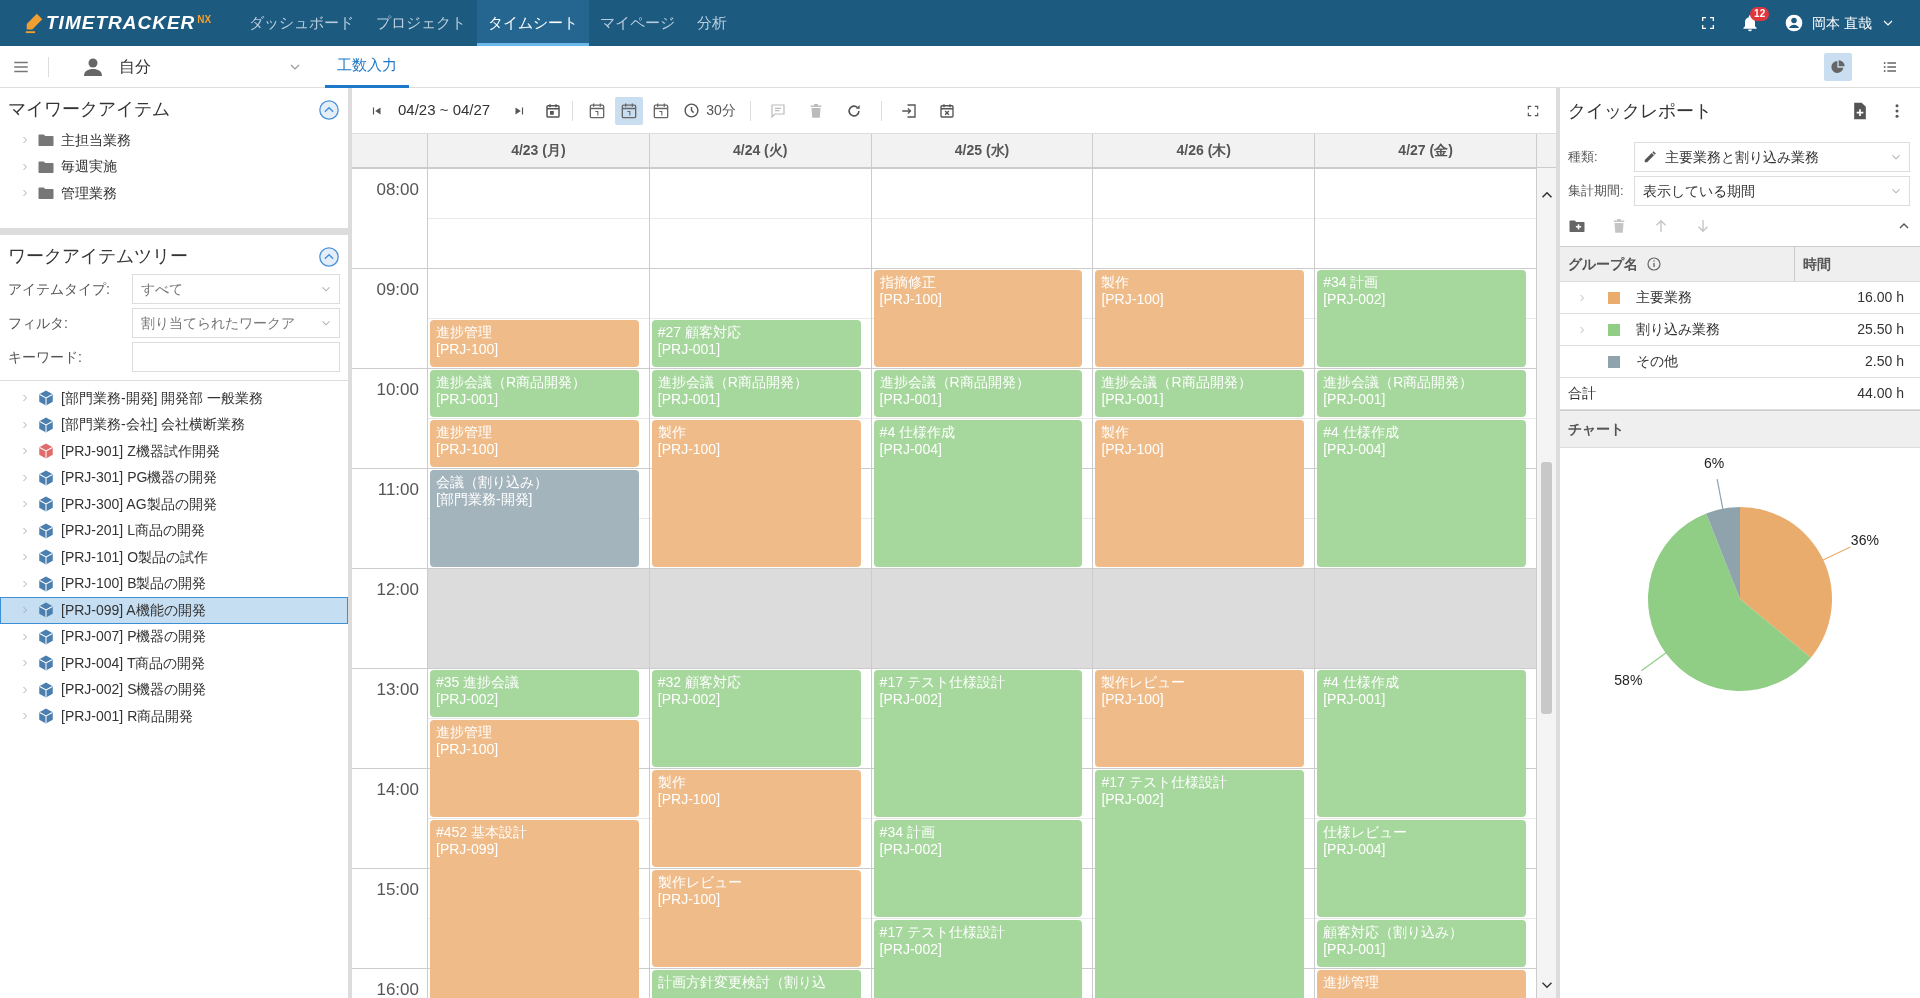  What do you see at coordinates (1425, 150) in the screenshot?
I see `day-header: 4/27 (金)` at bounding box center [1425, 150].